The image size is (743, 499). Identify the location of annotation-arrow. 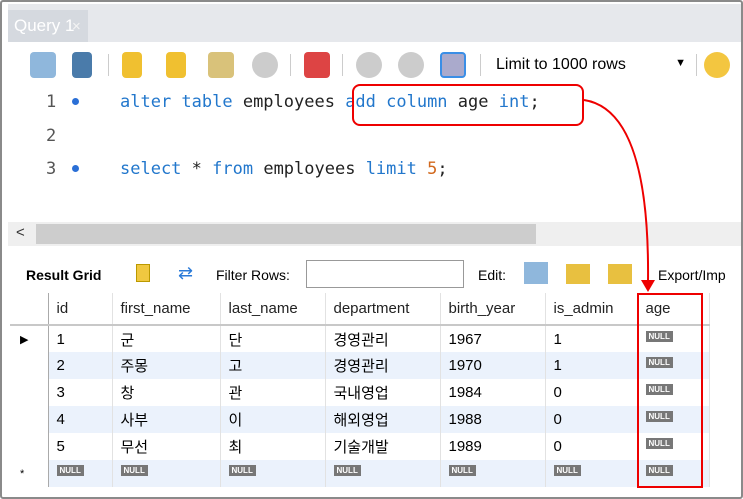
(619, 195).